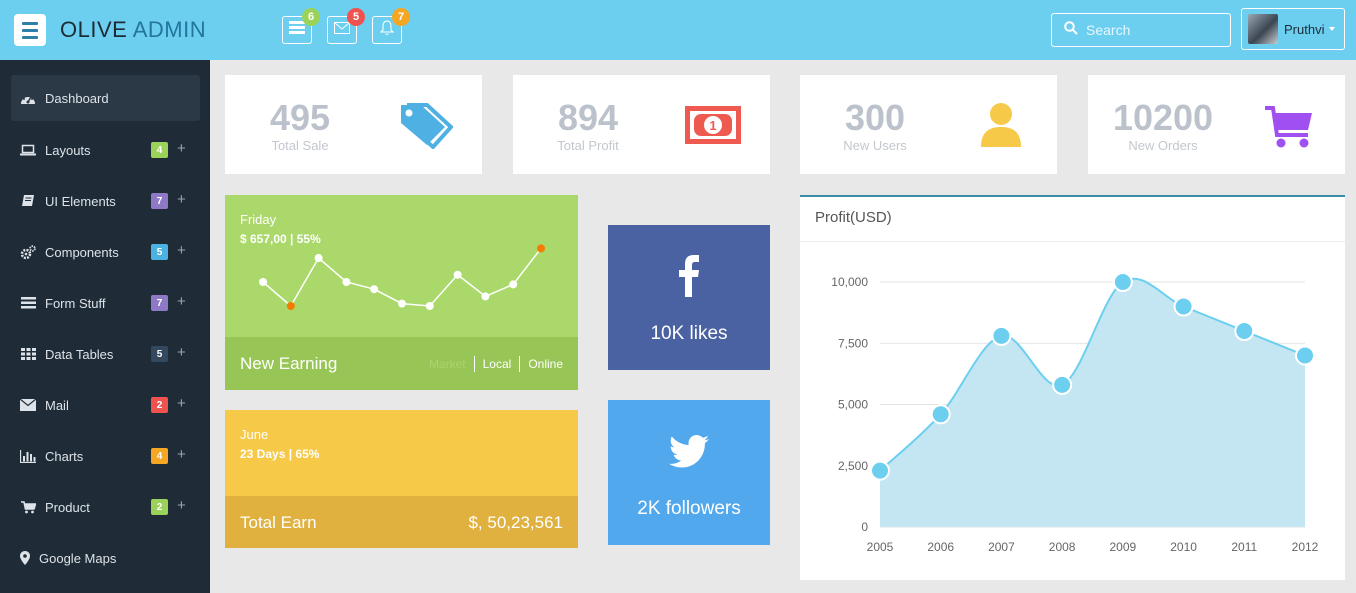 The image size is (1356, 593). I want to click on sidebar-item-data-tables: Data Tables 5 +, so click(105, 354).